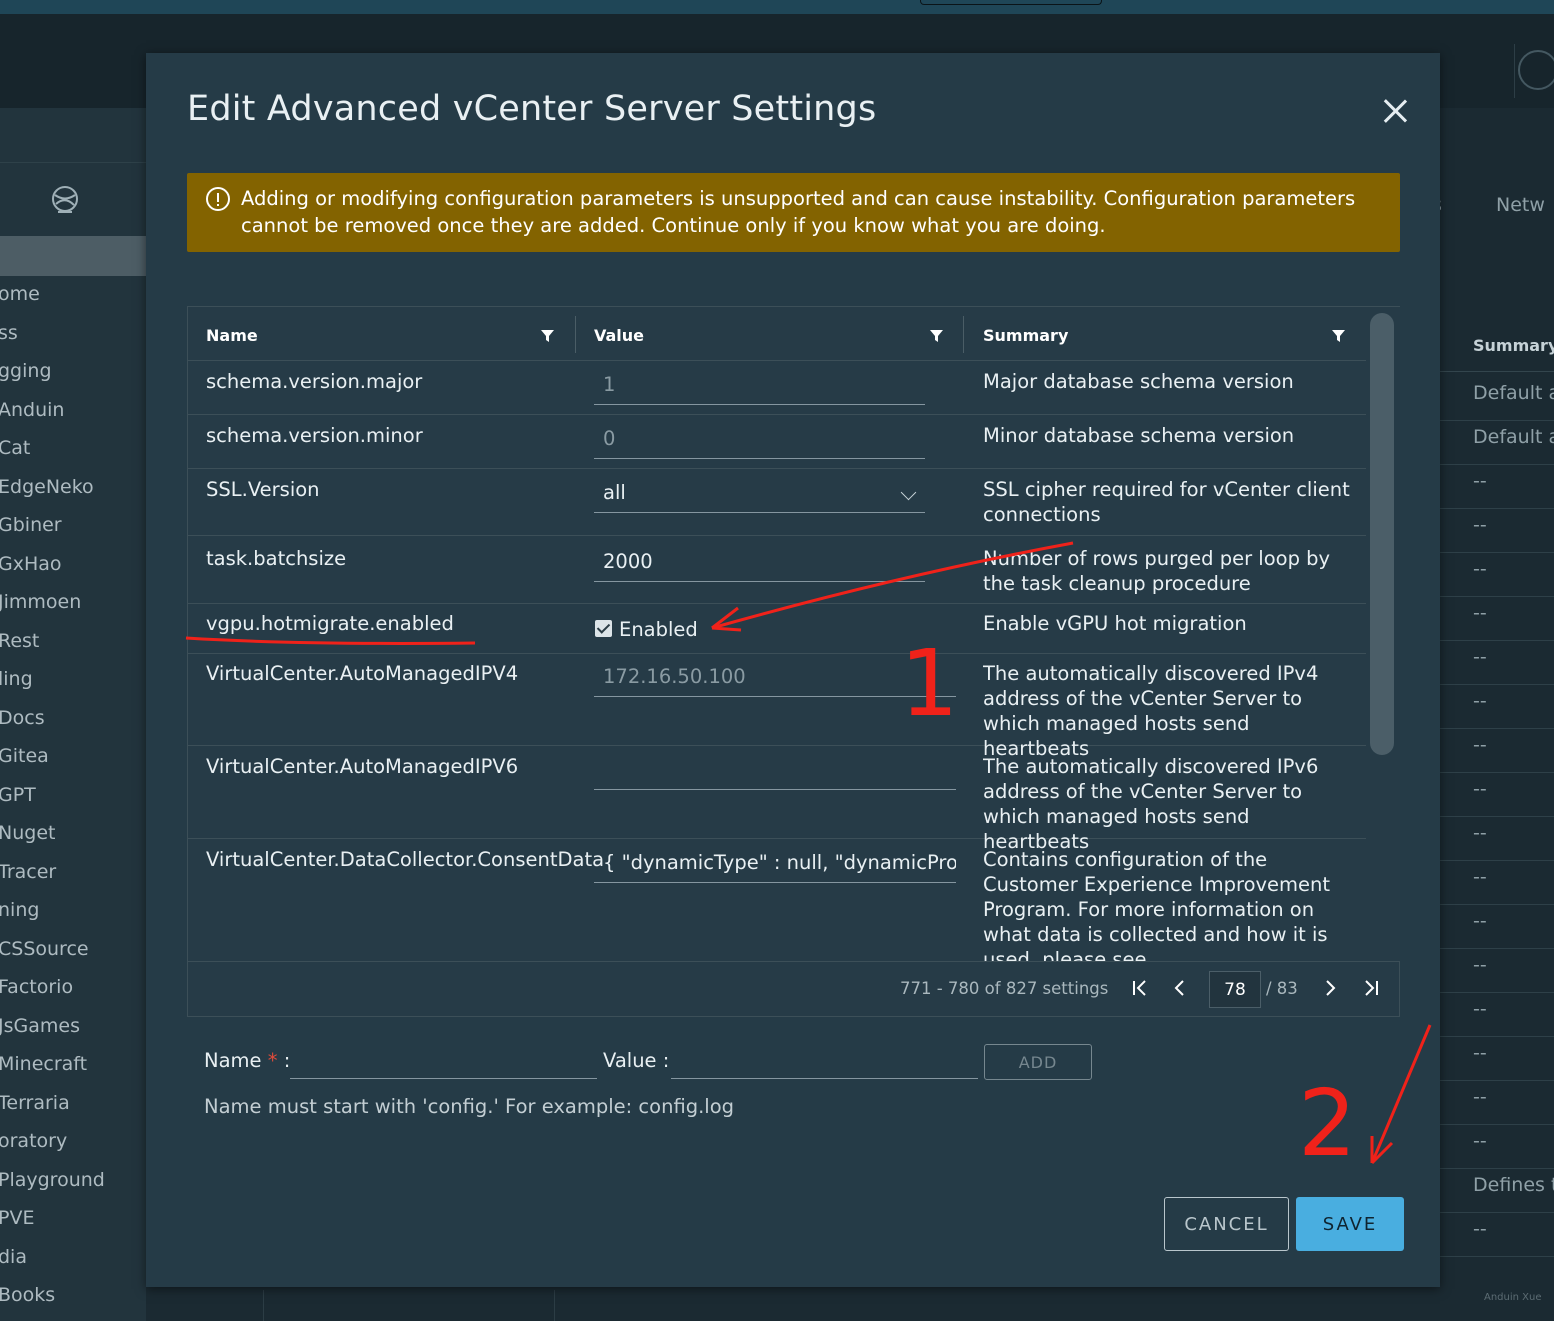 The height and width of the screenshot is (1321, 1554). What do you see at coordinates (777, 334) in the screenshot?
I see `grid-header: Name Value Summary` at bounding box center [777, 334].